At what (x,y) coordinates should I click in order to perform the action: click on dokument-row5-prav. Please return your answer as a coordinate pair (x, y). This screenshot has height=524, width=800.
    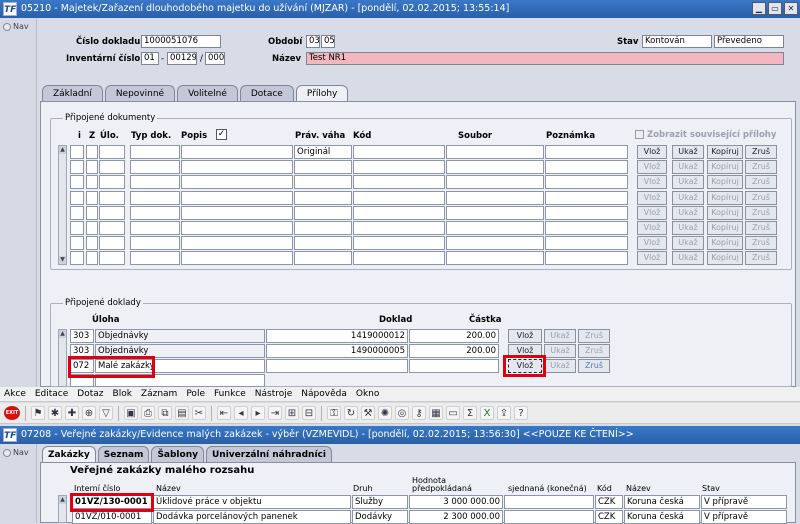
    Looking at the image, I should click on (323, 212).